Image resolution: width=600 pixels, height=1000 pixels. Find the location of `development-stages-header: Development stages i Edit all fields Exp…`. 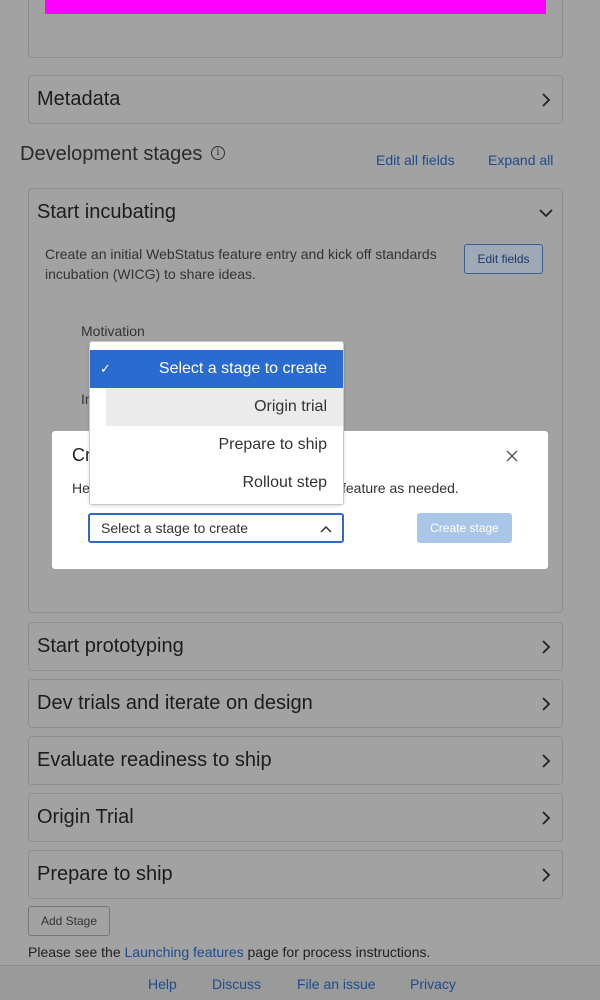

development-stages-header: Development stages i Edit all fields Exp… is located at coordinates (300, 155).